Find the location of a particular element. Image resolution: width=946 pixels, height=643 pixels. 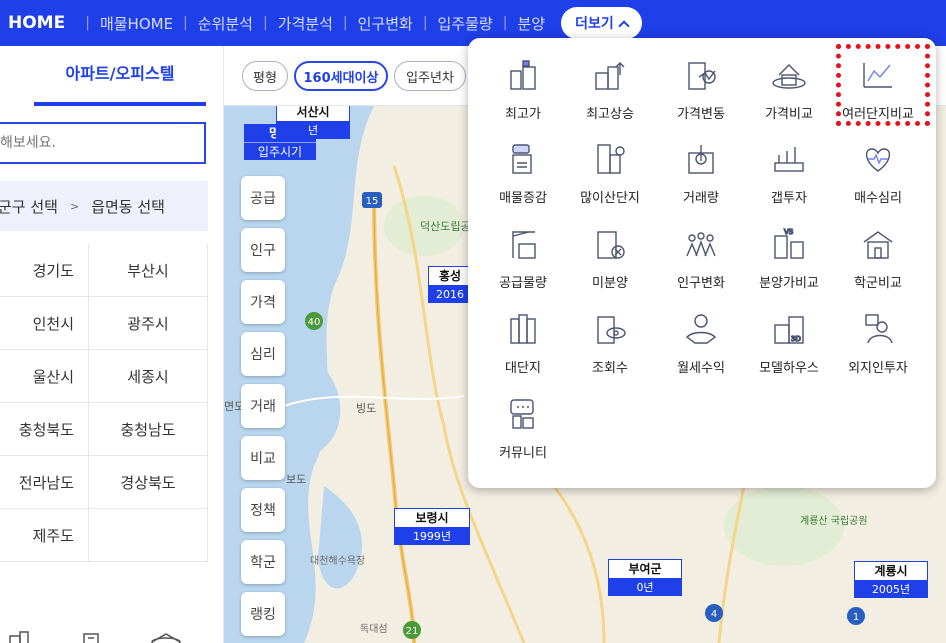

map-marker-hongseong: 홍성 2016 is located at coordinates (450, 284).